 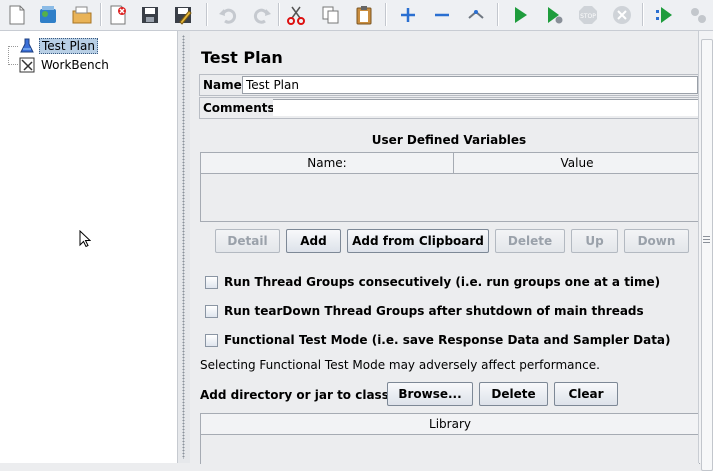 I want to click on comments-row: Comments:, so click(x=449, y=108).